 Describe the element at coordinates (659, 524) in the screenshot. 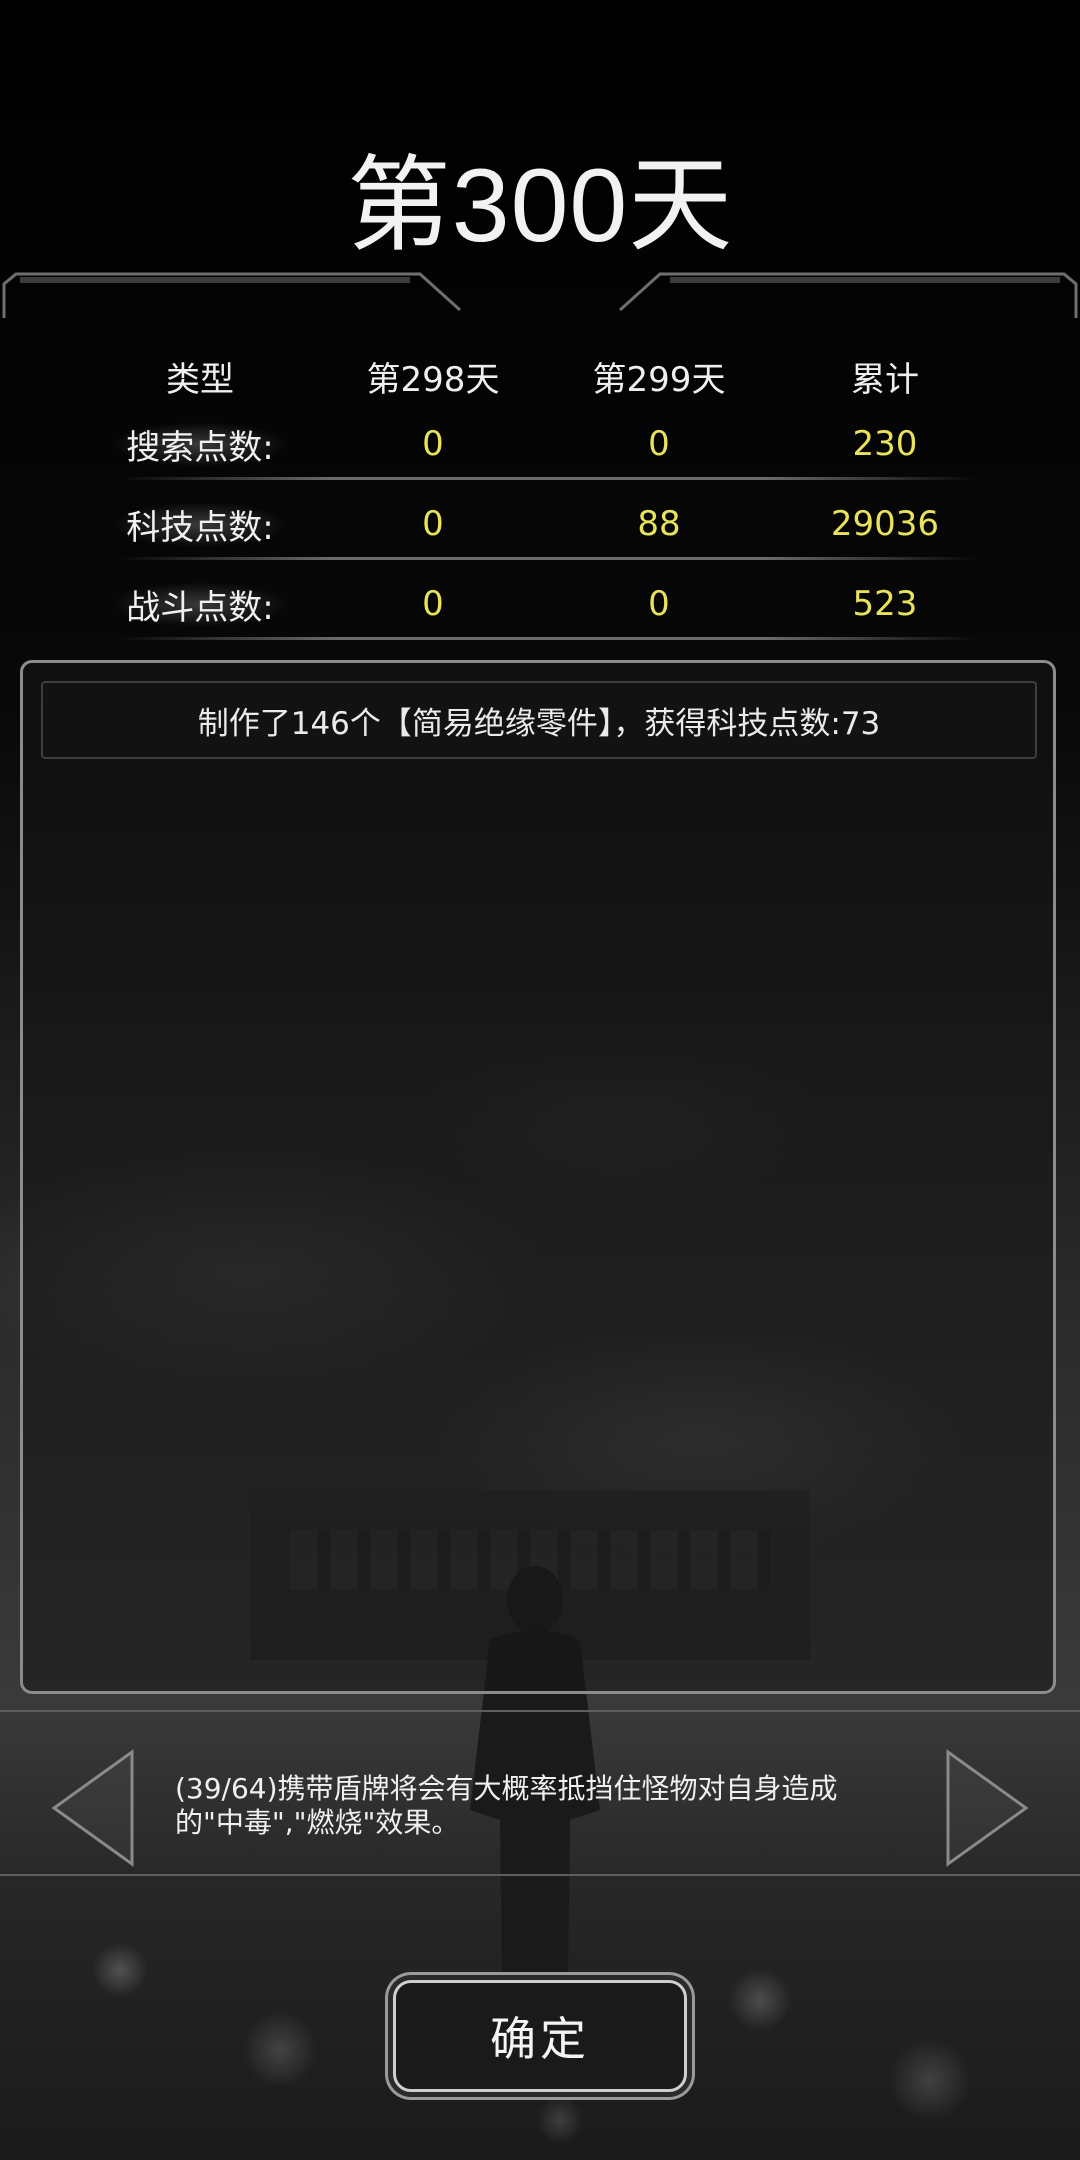

I see `row-day299-value: 88` at that location.